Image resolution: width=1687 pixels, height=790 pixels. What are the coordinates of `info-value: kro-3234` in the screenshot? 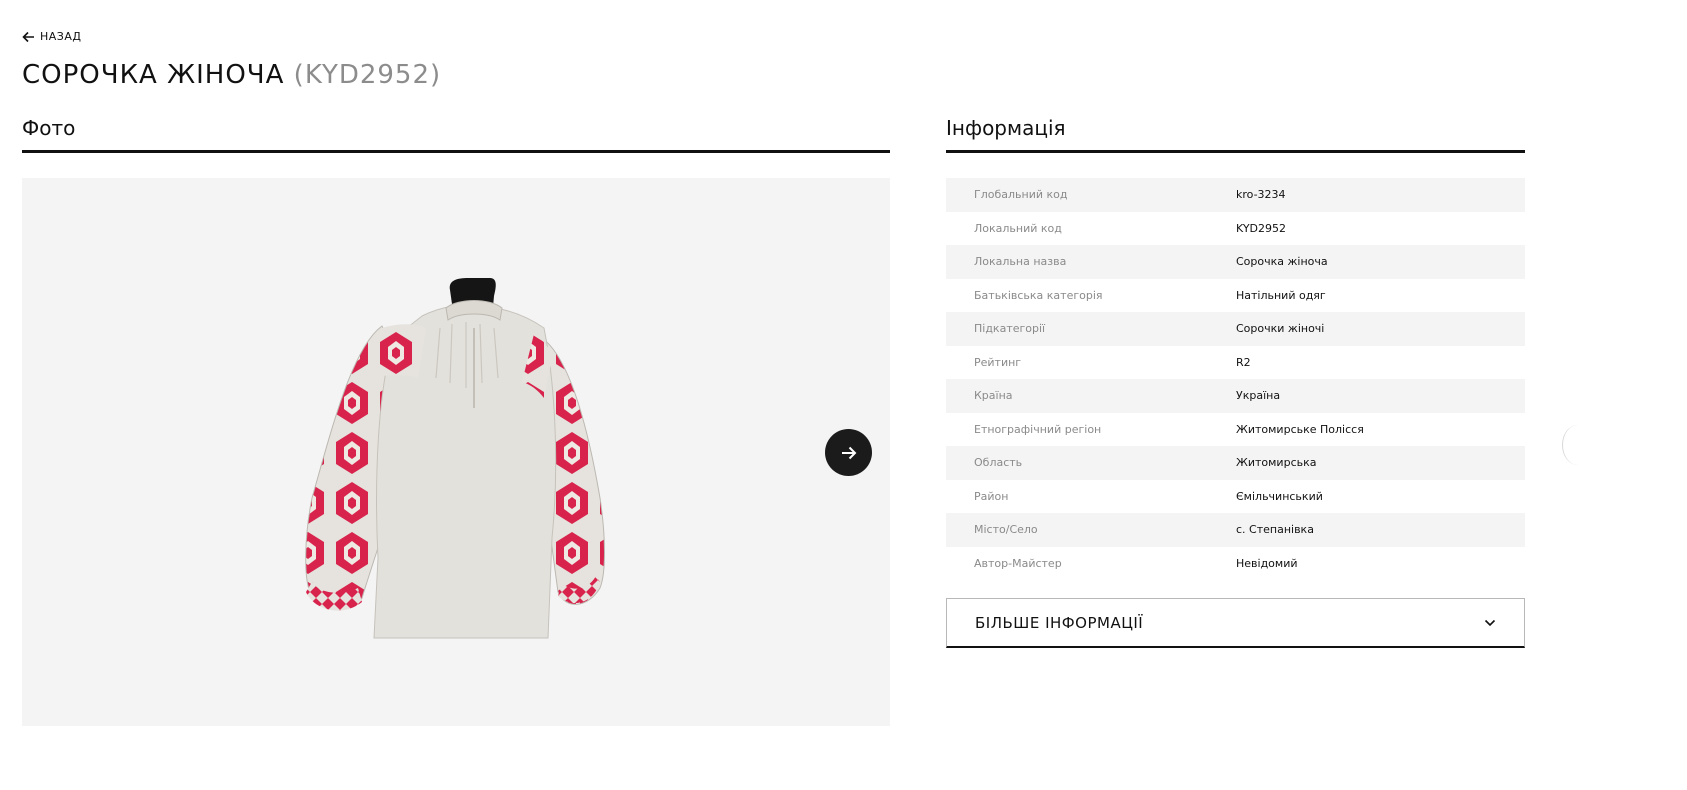 It's located at (1261, 195).